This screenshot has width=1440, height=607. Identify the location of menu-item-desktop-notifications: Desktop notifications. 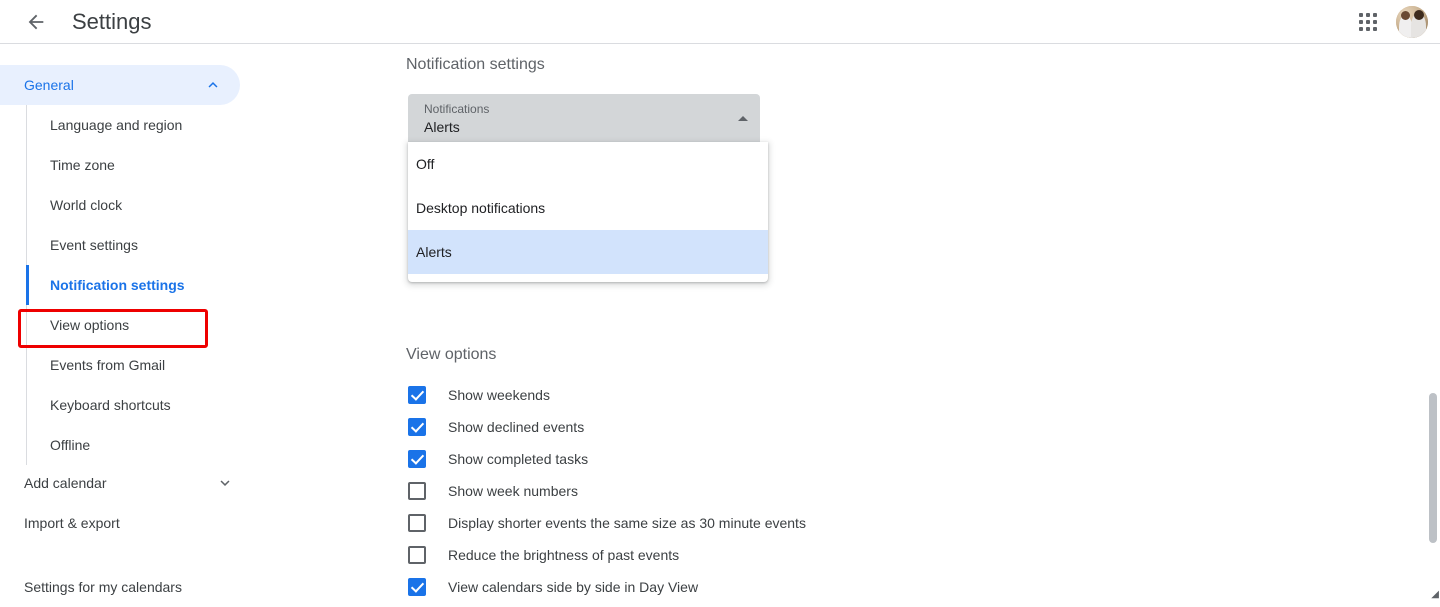
(588, 208).